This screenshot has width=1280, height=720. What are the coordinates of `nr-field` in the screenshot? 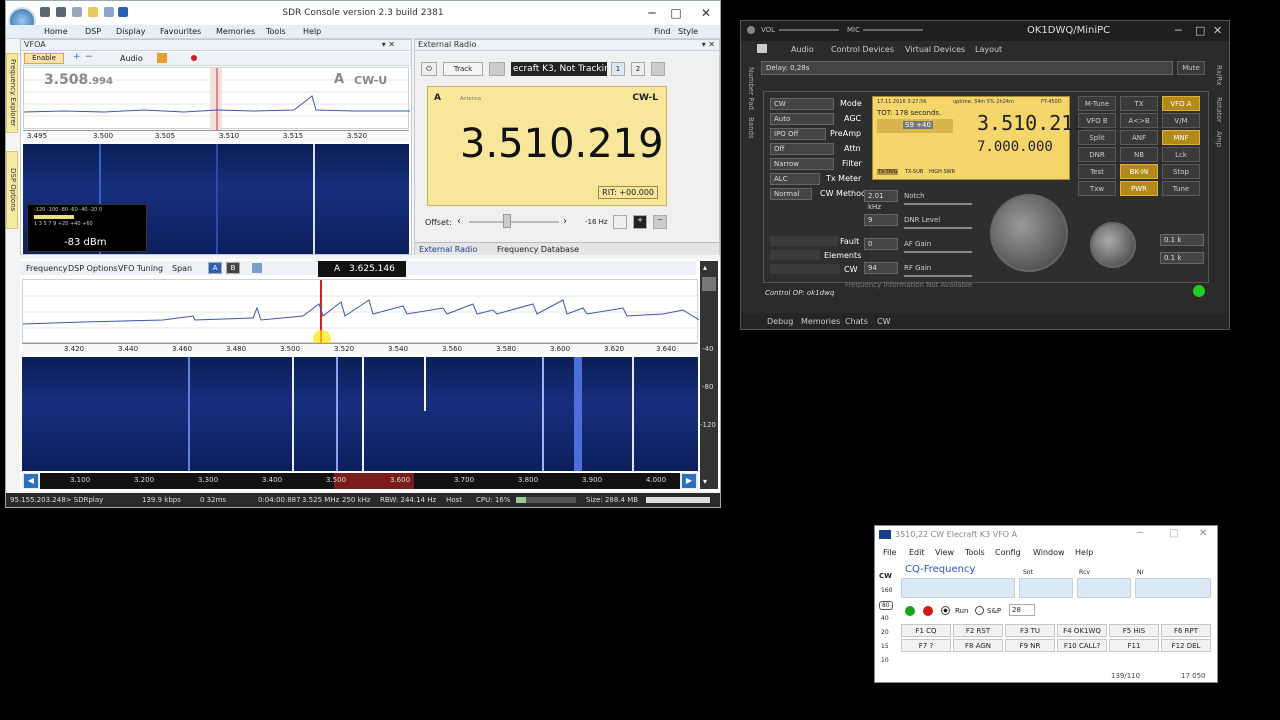 It's located at (1173, 588).